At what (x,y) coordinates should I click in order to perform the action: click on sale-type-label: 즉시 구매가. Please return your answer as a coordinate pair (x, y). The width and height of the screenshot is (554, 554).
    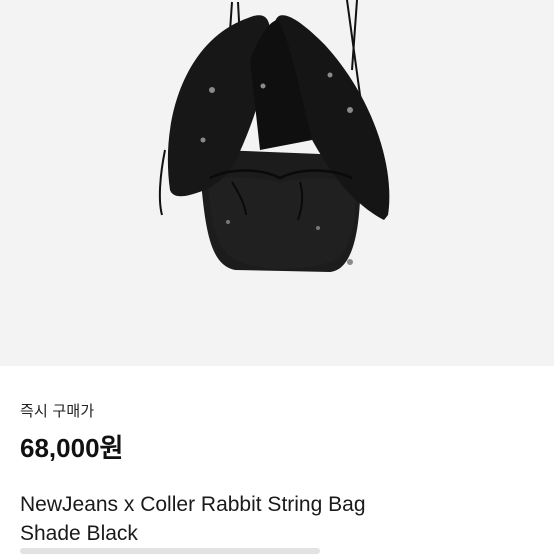
    Looking at the image, I should click on (57, 411).